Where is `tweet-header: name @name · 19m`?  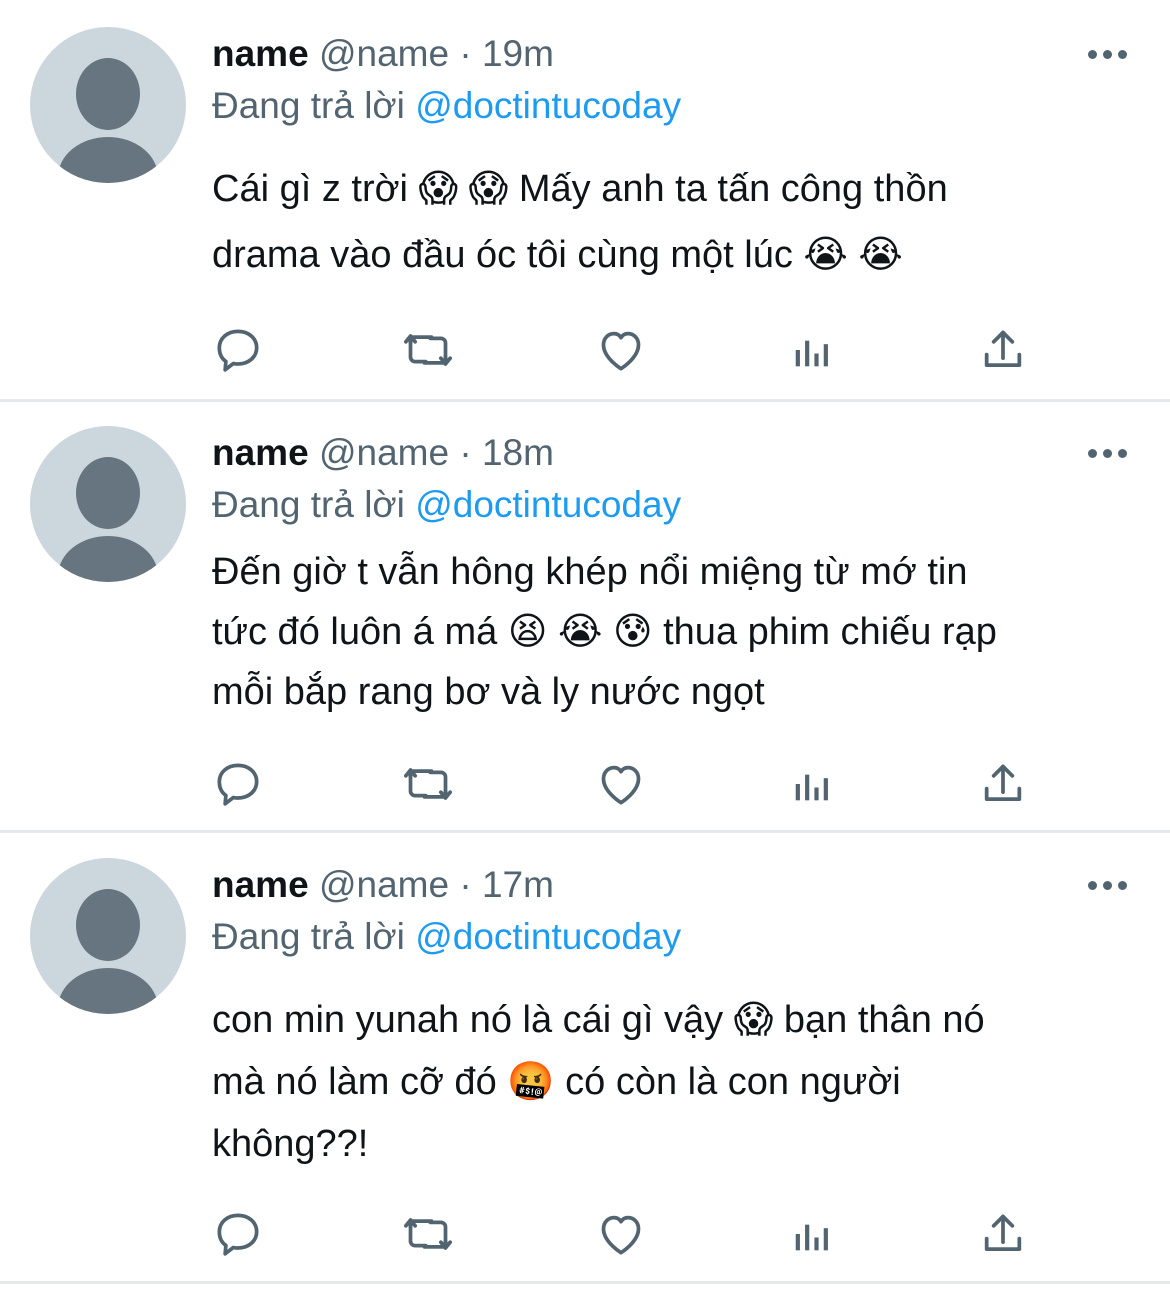
tweet-header: name @name · 19m is located at coordinates (383, 54).